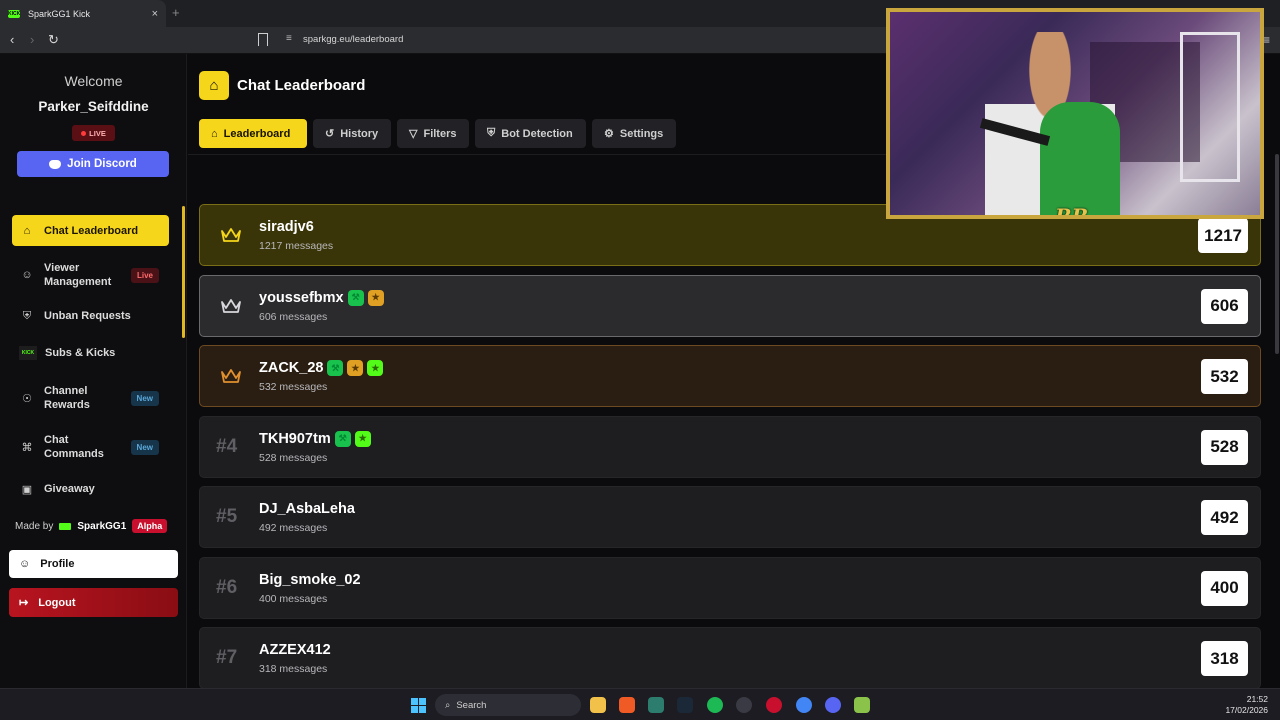  What do you see at coordinates (471, 705) in the screenshot?
I see `taskbar-search-label: Search` at bounding box center [471, 705].